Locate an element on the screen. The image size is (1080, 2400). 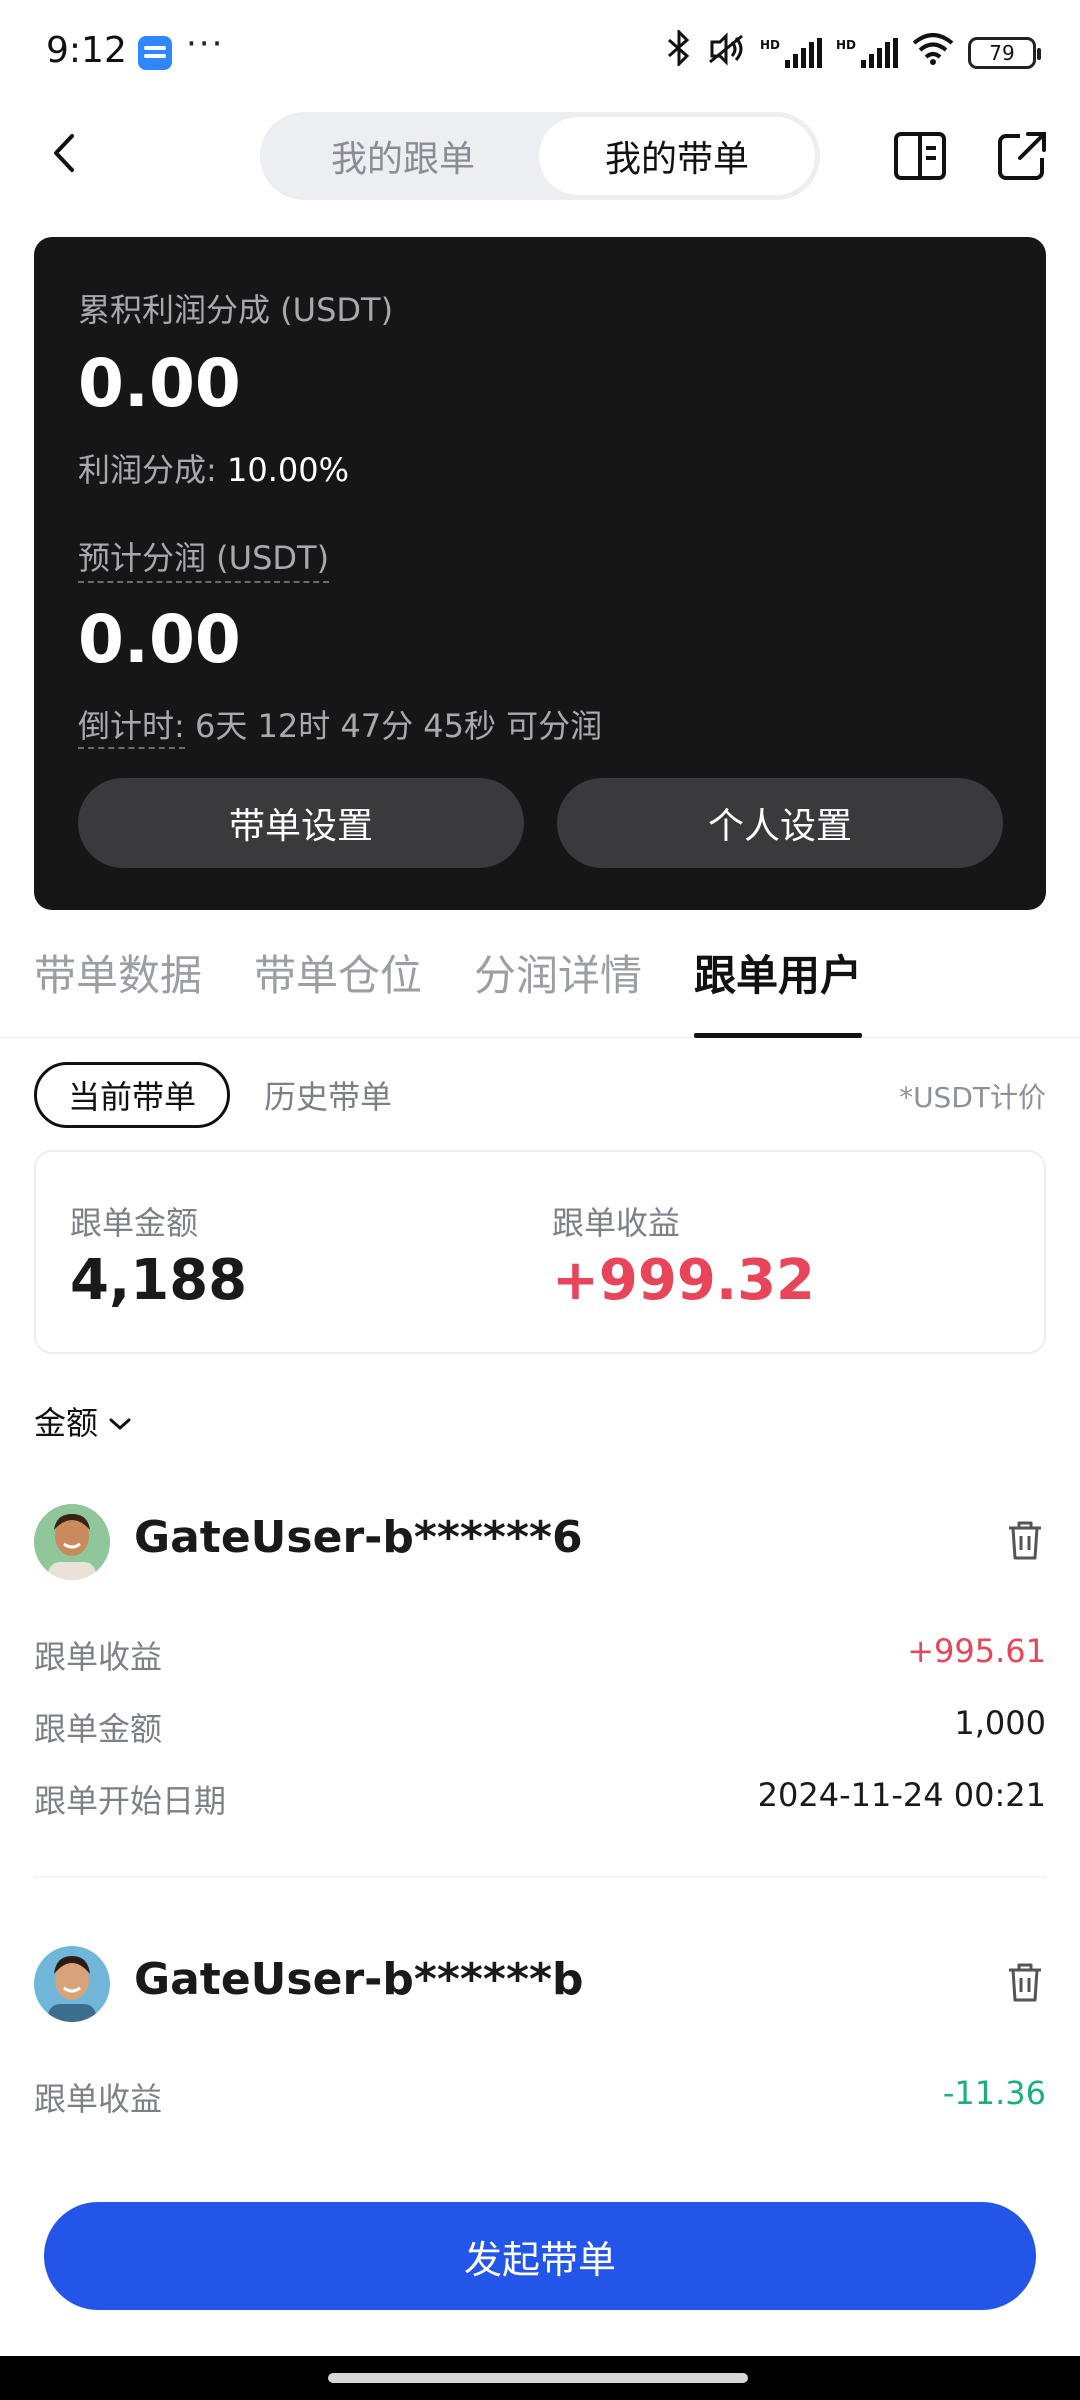
filter-history-lead: 历史带单 is located at coordinates (328, 1095).